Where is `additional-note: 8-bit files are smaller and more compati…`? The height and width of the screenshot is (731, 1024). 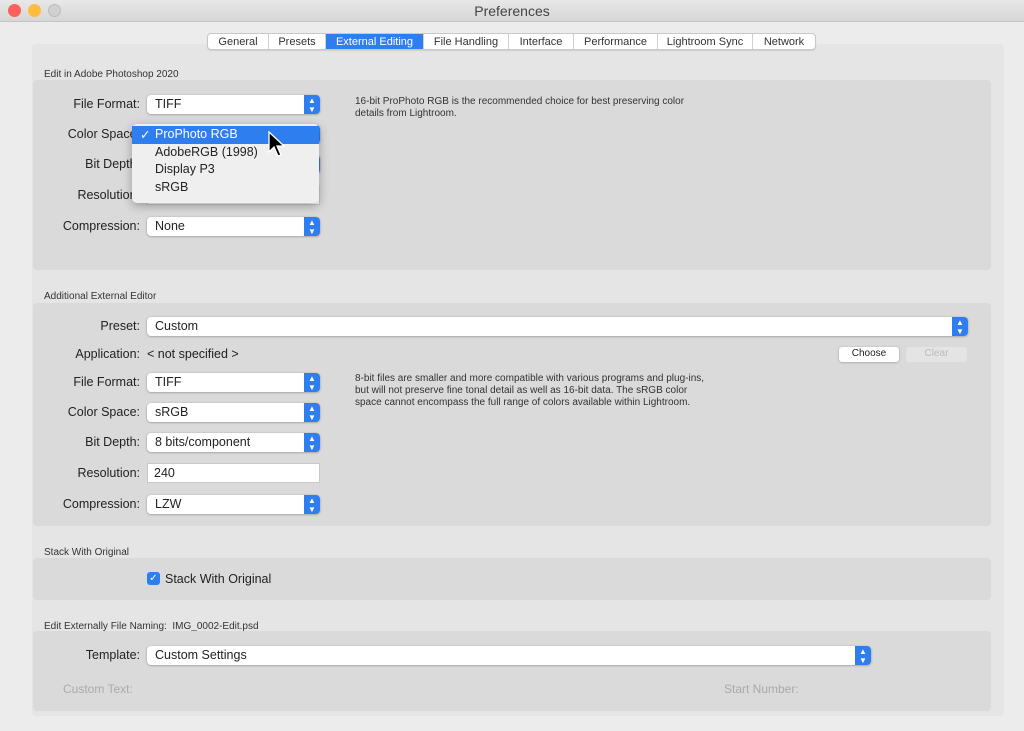
additional-note: 8-bit files are smaller and more compati… is located at coordinates (530, 391).